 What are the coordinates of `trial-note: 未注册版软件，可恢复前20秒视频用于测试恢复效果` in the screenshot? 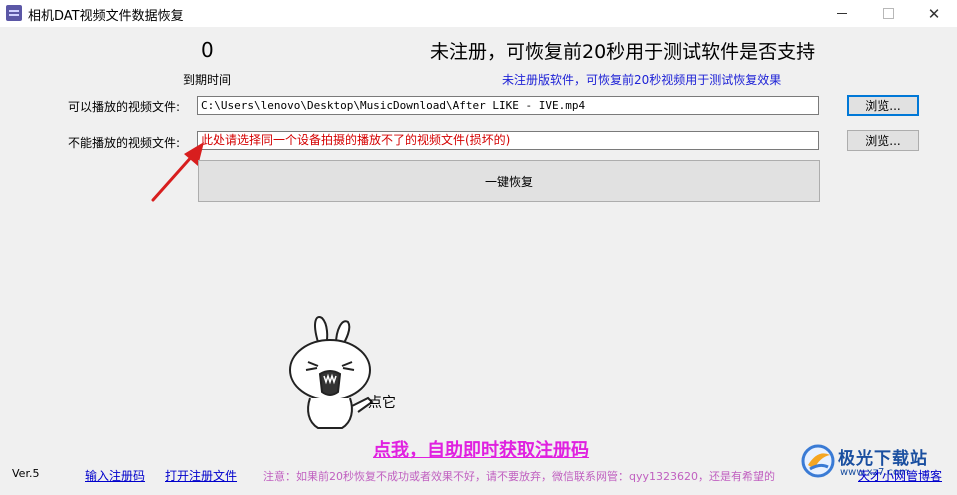 It's located at (642, 80).